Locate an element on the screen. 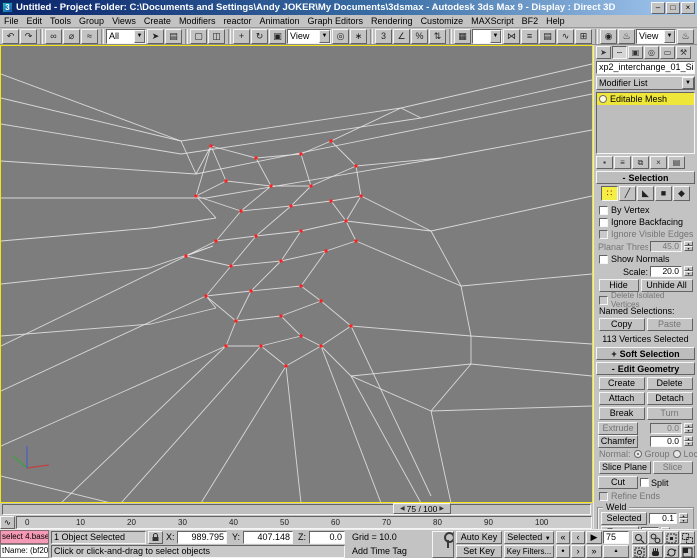 Image resolution: width=697 pixels, height=558 pixels. lock-selection-icon is located at coordinates (155, 537).